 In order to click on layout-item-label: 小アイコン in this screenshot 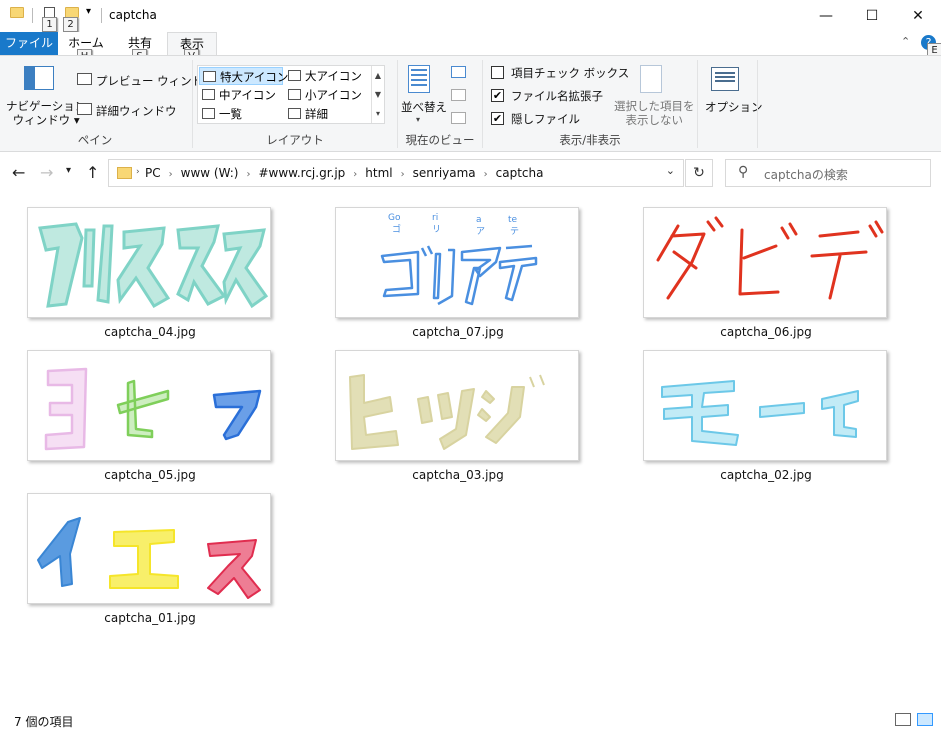, I will do `click(333, 95)`.